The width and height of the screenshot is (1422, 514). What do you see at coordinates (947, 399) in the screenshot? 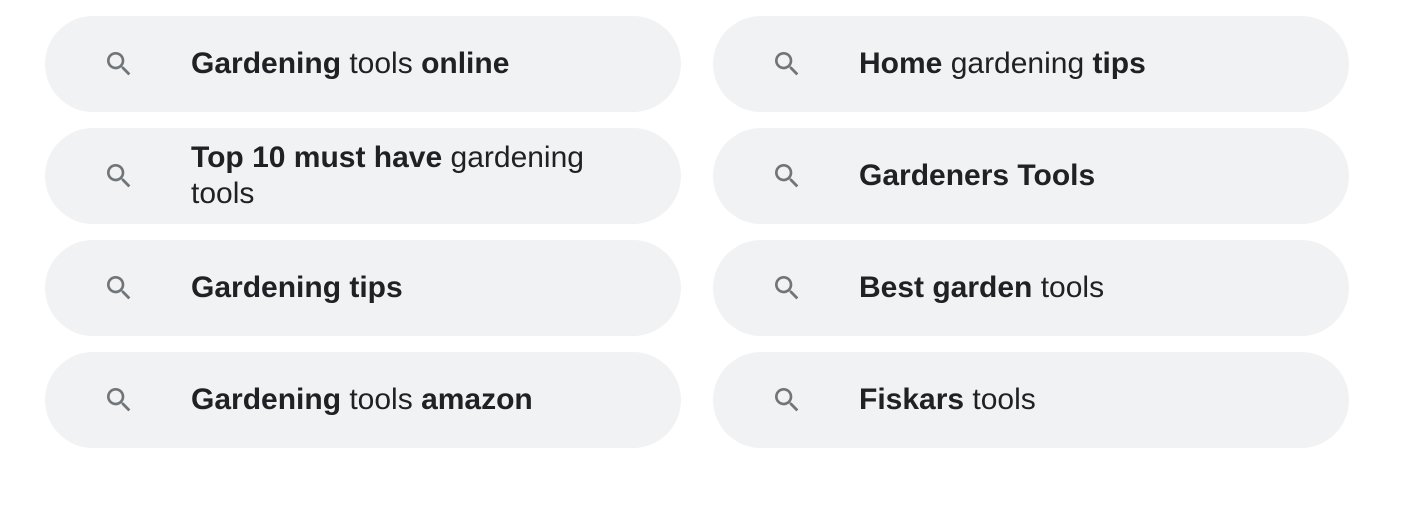
I see `related-search-label: Fiskars tools` at bounding box center [947, 399].